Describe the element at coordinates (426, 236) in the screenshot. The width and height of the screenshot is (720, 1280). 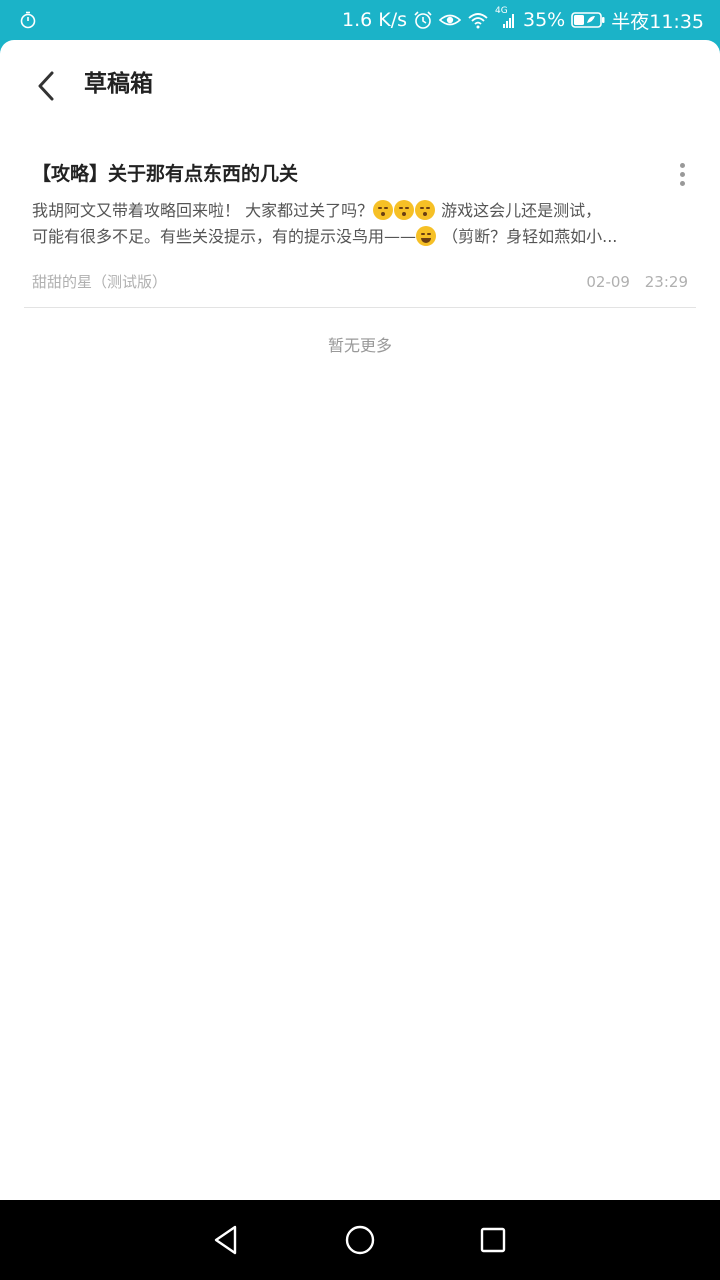
I see `laughing-emoji-icon` at that location.